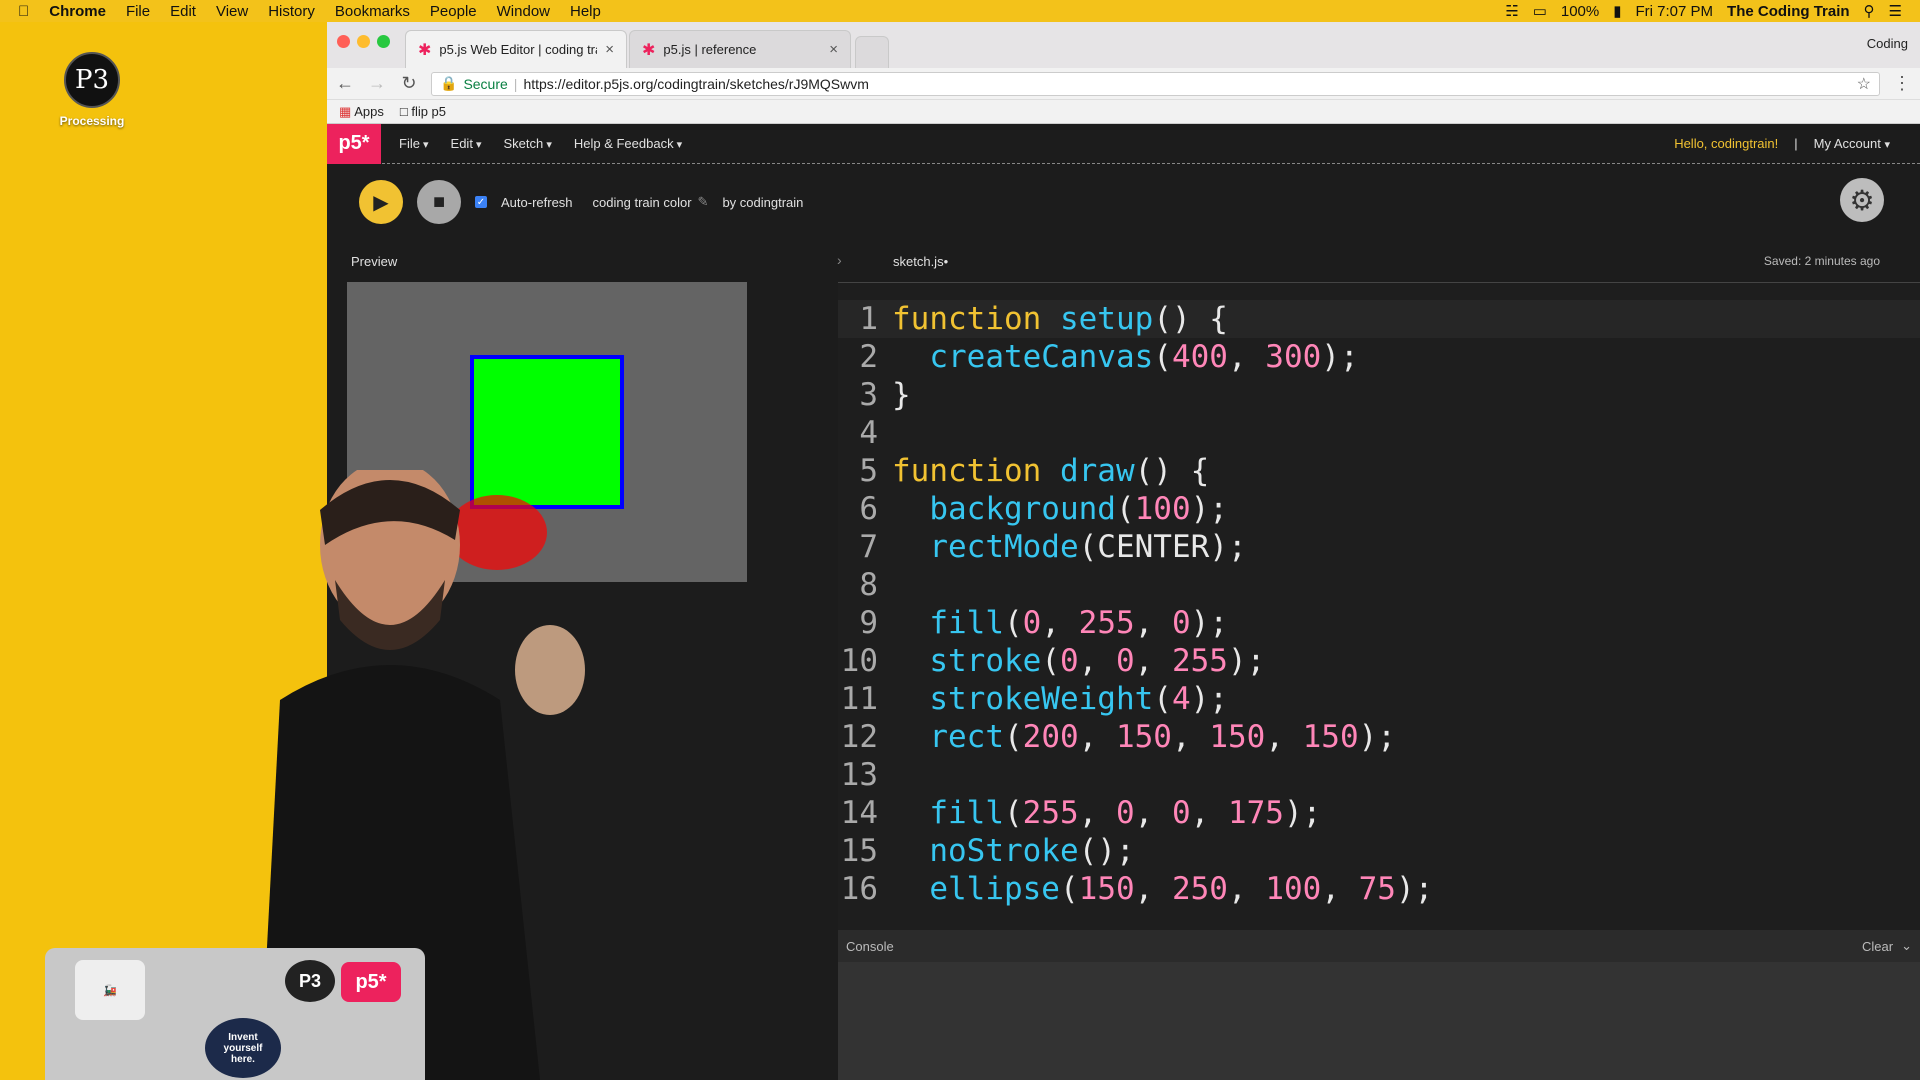 The width and height of the screenshot is (1920, 1080). I want to click on stop-button: ■, so click(439, 202).